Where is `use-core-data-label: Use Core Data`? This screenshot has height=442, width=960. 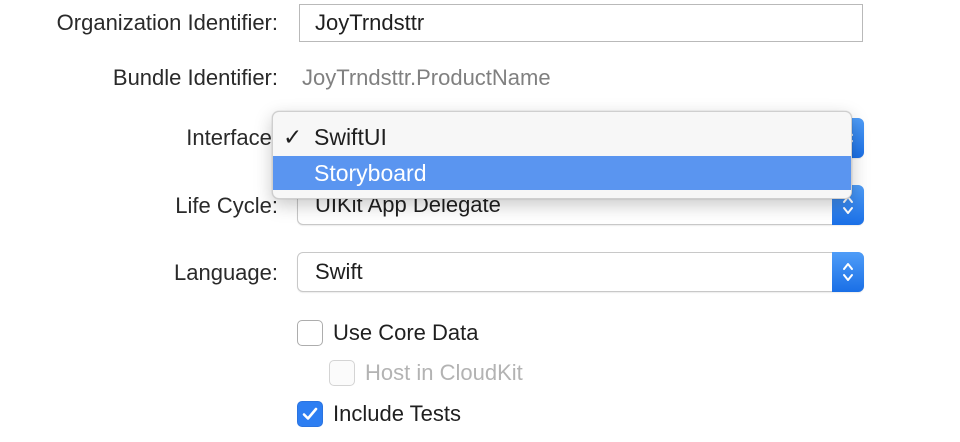
use-core-data-label: Use Core Data is located at coordinates (406, 332).